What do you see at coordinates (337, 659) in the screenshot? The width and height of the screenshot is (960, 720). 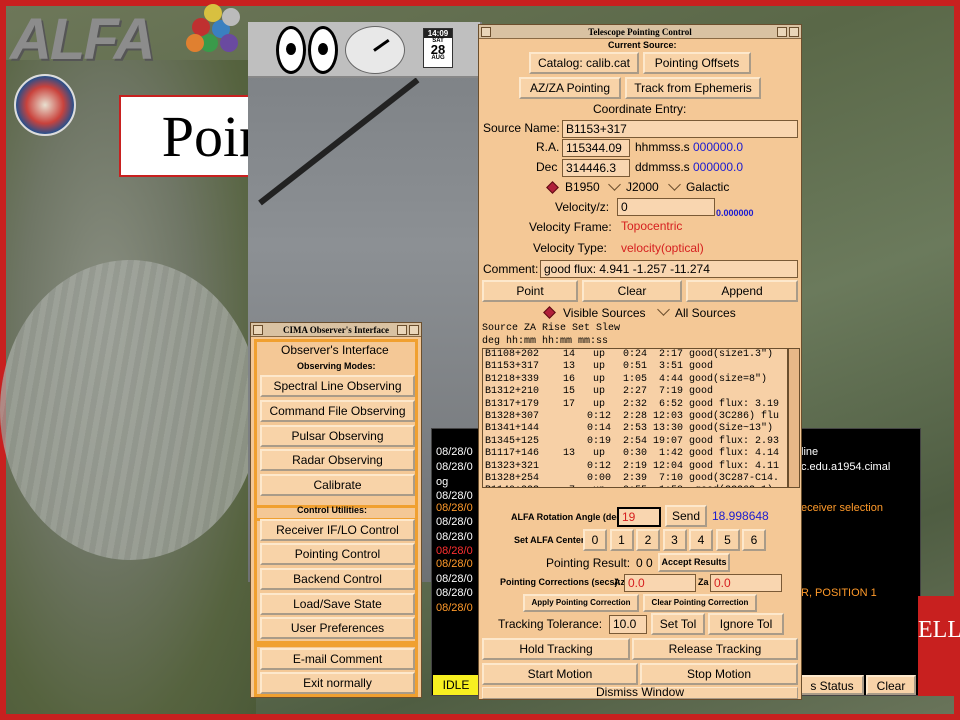 I see `email-comment-button: E-mail Comment` at bounding box center [337, 659].